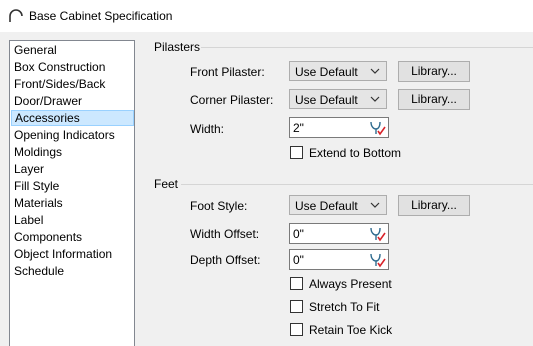  What do you see at coordinates (344, 307) in the screenshot?
I see `stretch-to-fit-label: Stretch To Fit` at bounding box center [344, 307].